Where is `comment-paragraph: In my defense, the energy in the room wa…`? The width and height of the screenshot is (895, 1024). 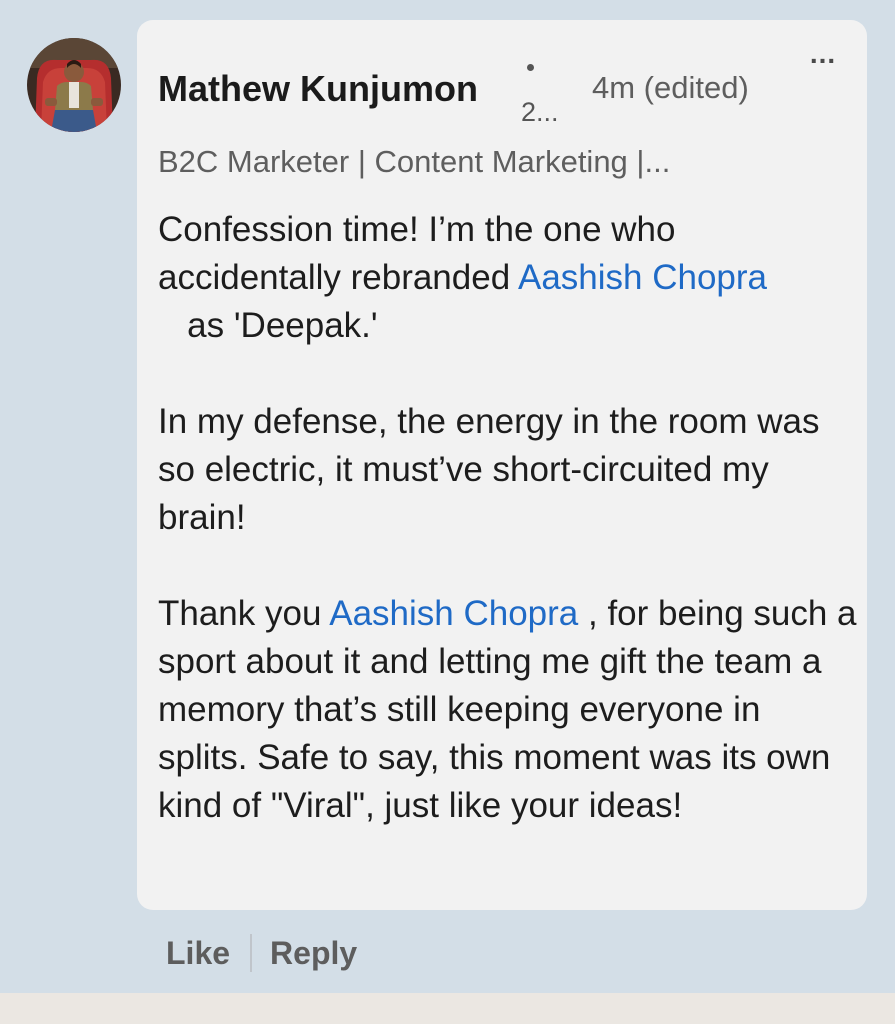
comment-paragraph: In my defense, the energy in the room wa… is located at coordinates (489, 469).